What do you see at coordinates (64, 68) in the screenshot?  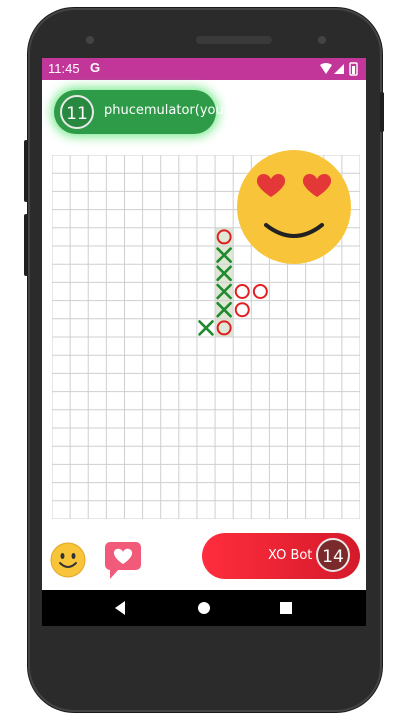 I see `status-time: 11:45` at bounding box center [64, 68].